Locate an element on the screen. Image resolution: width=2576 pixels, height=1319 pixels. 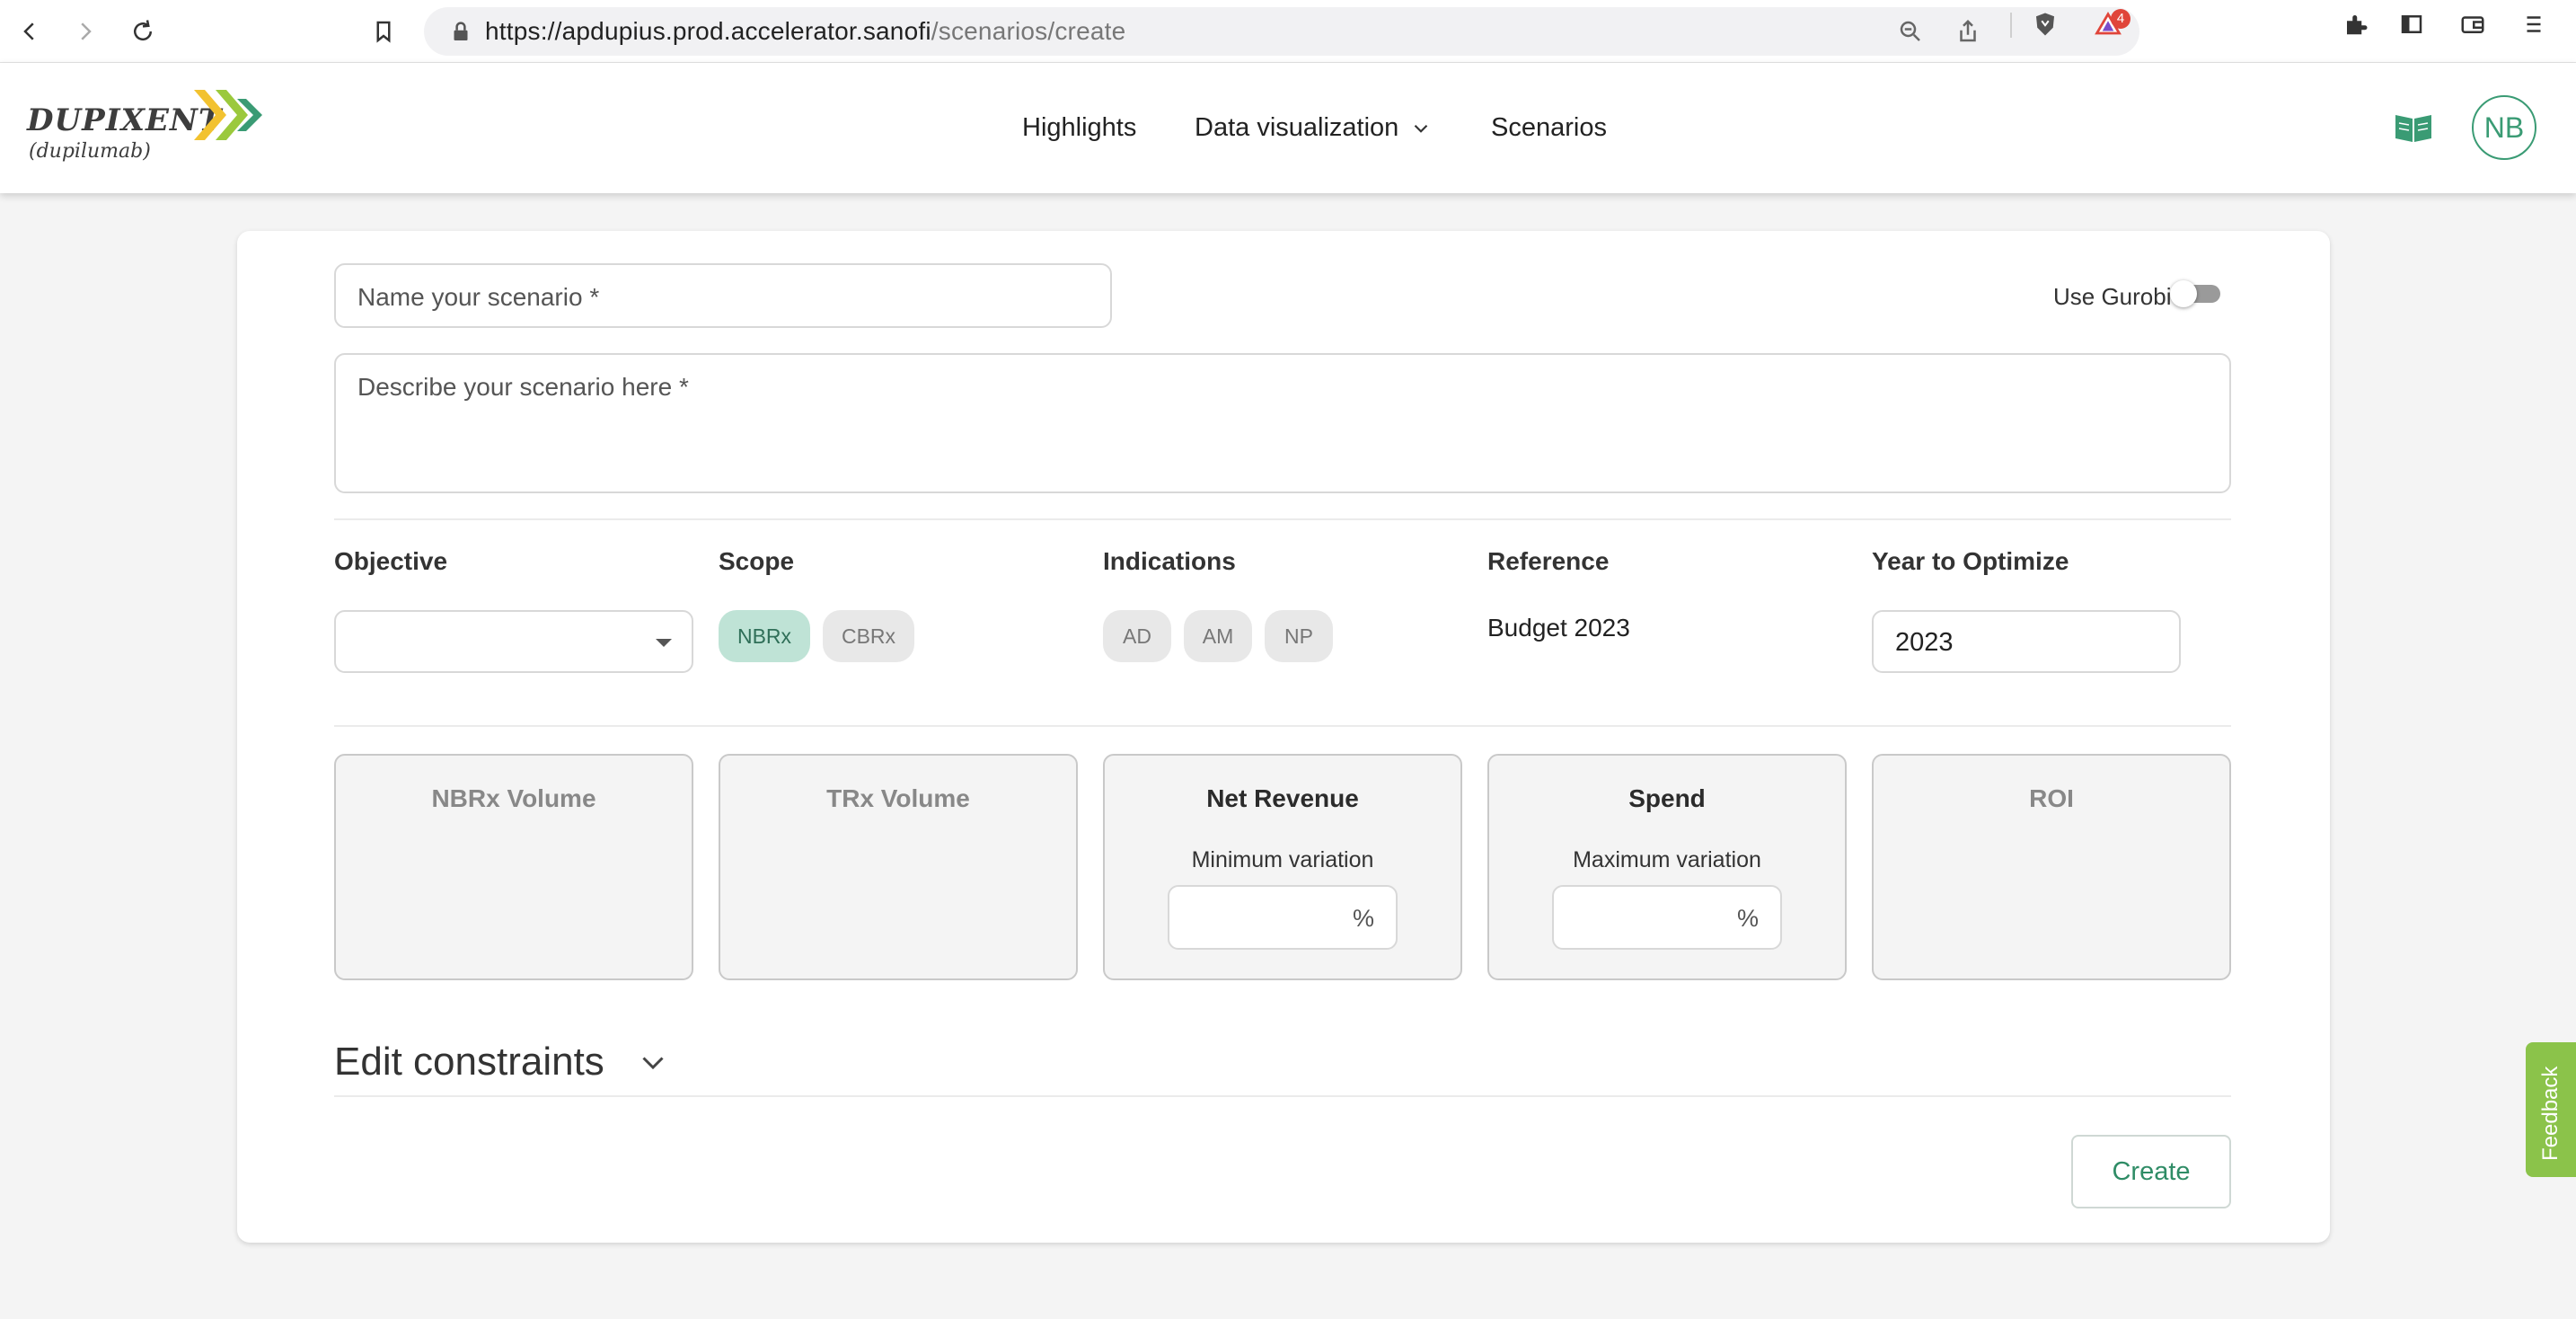
indication-chip-am: AM is located at coordinates (1218, 636).